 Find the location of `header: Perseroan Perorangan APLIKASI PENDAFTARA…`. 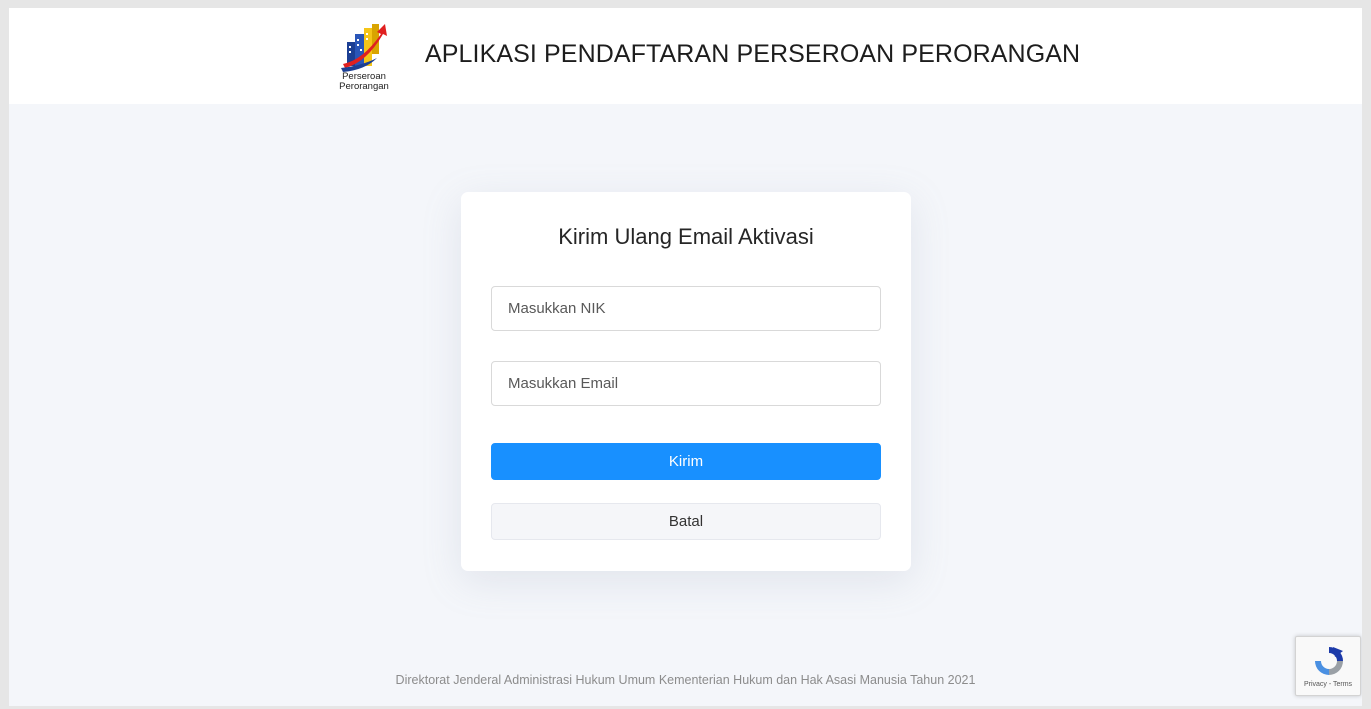

header: Perseroan Perorangan APLIKASI PENDAFTARA… is located at coordinates (685, 56).